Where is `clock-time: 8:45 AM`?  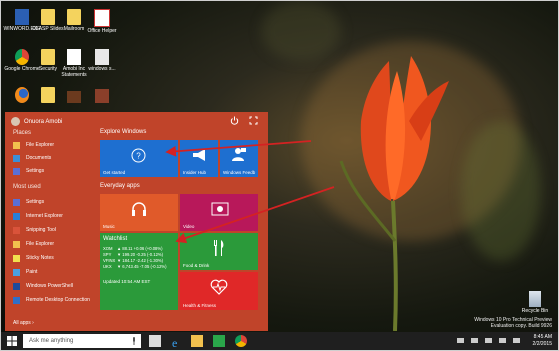
clock-time: 8:45 AM is located at coordinates (542, 337).